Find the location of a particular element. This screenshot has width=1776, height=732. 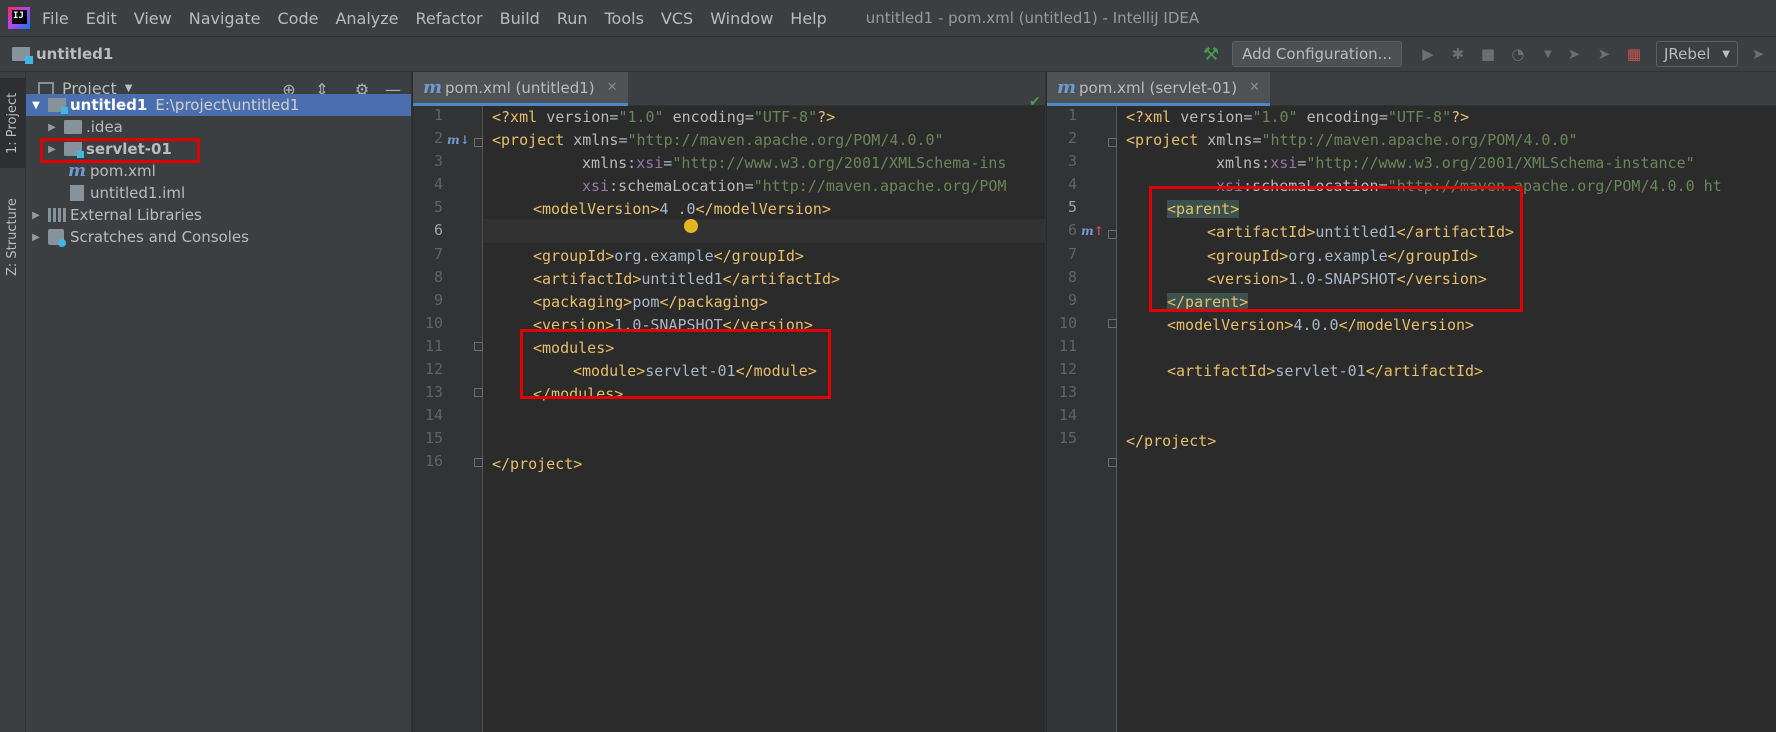

structure-tool-button: Z: Structure is located at coordinates (12, 237).